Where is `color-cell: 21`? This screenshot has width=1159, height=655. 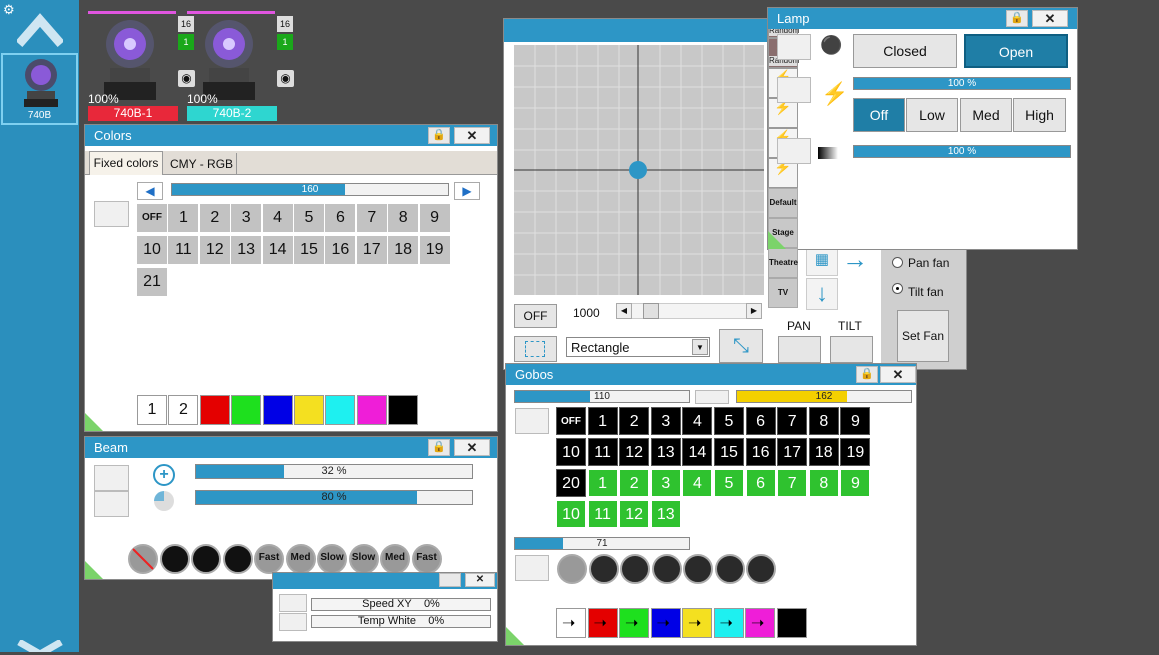
color-cell: 21 is located at coordinates (152, 282).